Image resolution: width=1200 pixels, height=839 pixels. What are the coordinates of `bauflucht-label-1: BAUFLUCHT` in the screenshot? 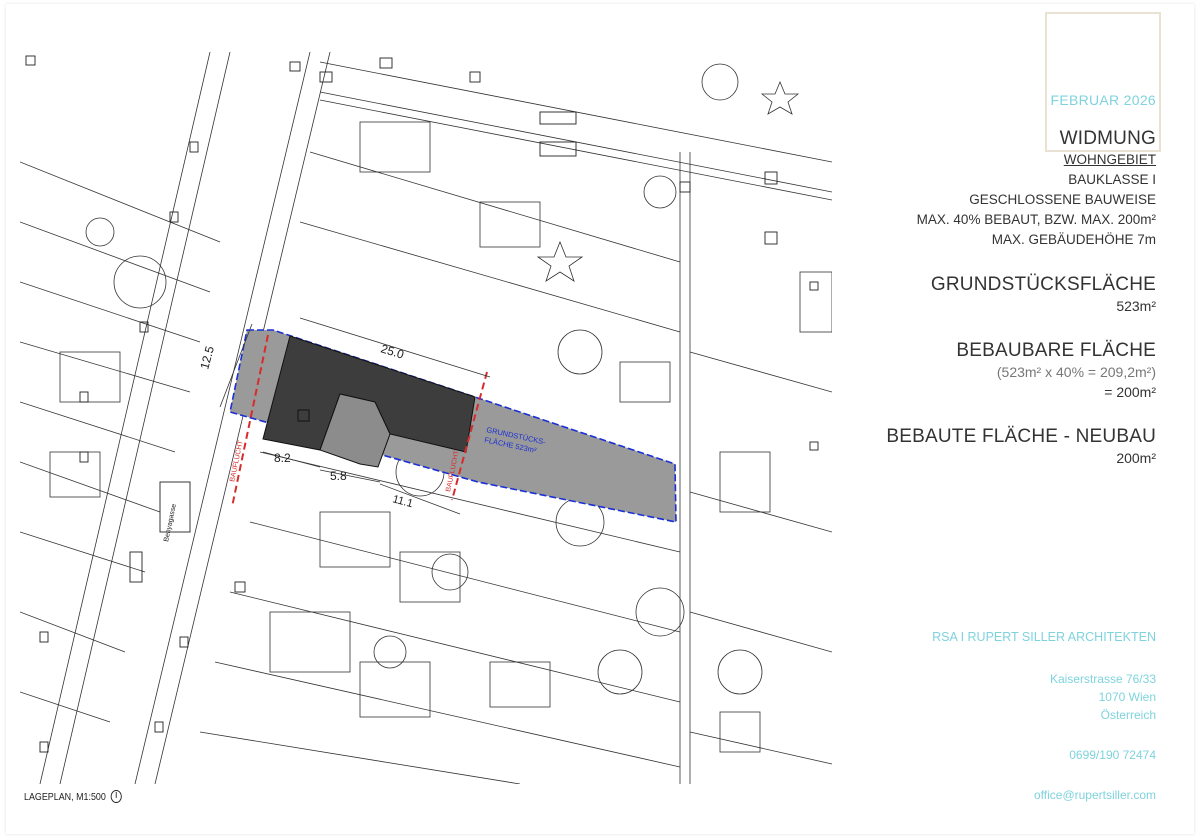 It's located at (237, 460).